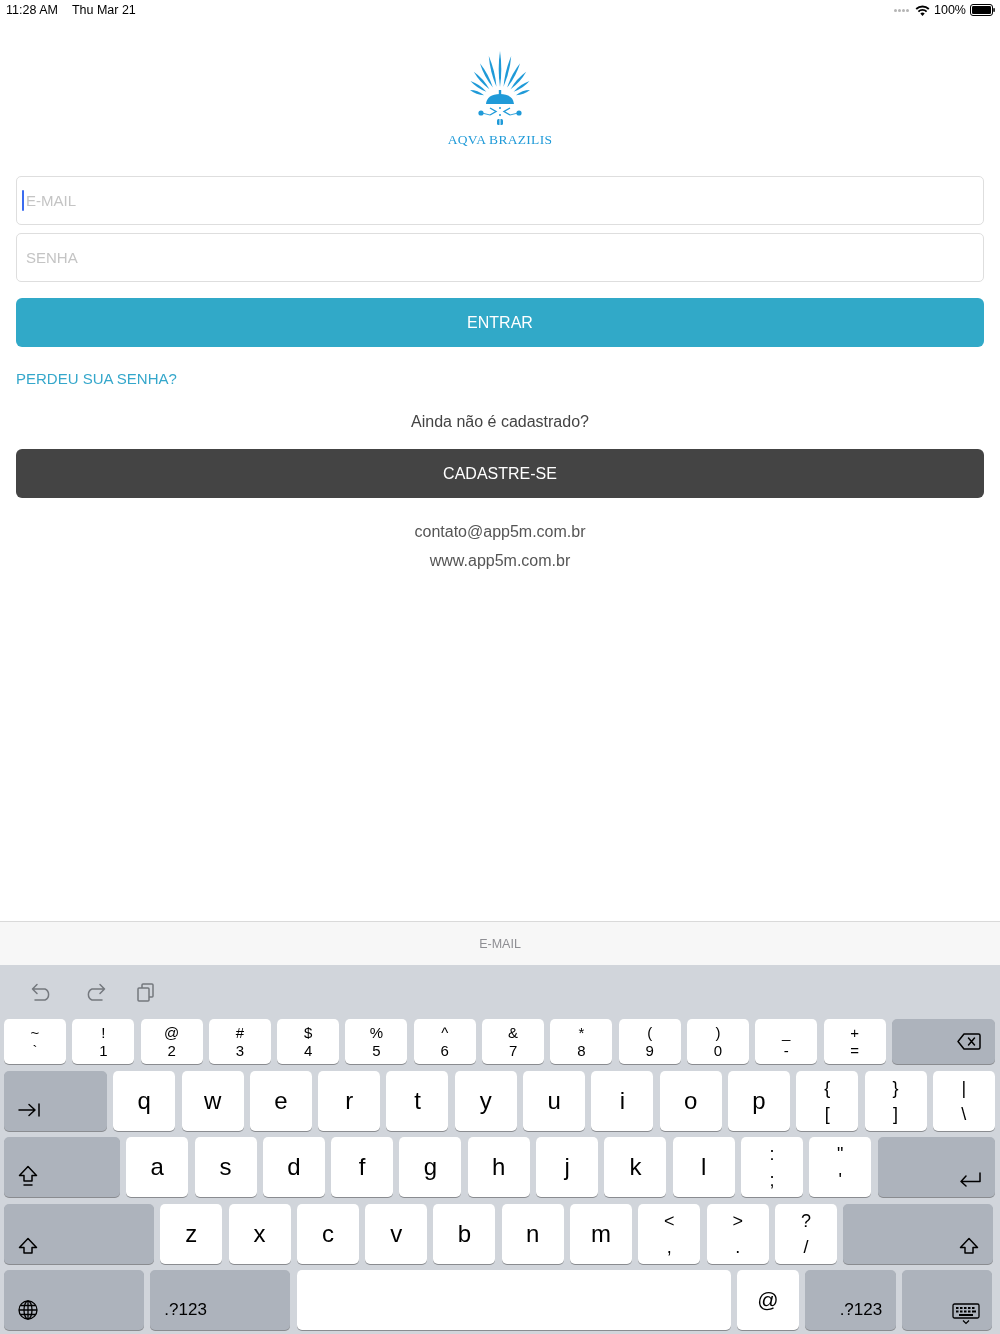 The width and height of the screenshot is (1000, 1334). I want to click on status-time: 11:28 AM, so click(32, 10).